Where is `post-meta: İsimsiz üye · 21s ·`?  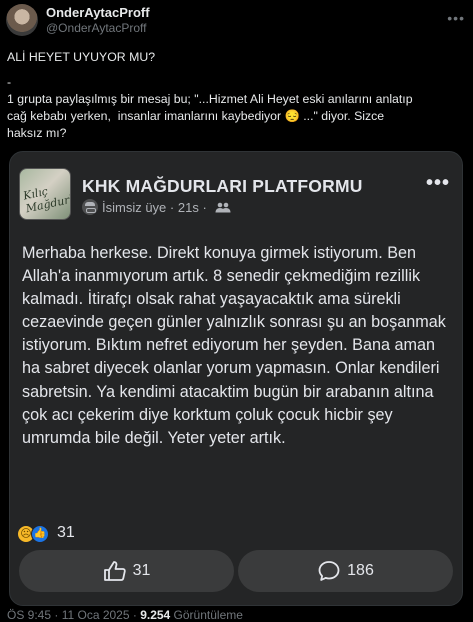 post-meta: İsimsiz üye · 21s · is located at coordinates (154, 207).